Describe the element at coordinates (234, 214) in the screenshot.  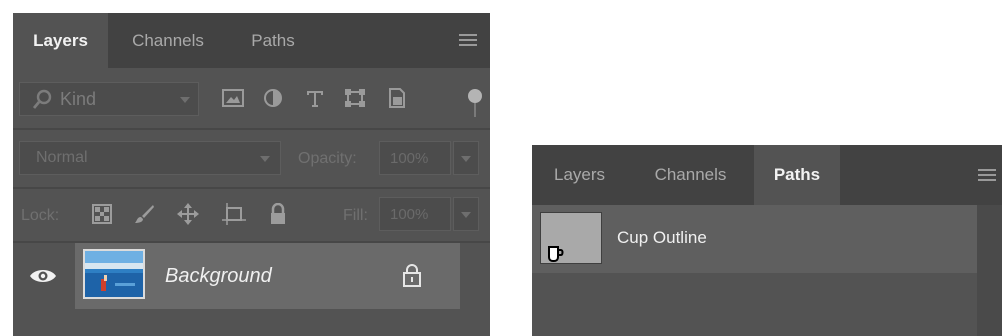
I see `lock-artboard-icon` at that location.